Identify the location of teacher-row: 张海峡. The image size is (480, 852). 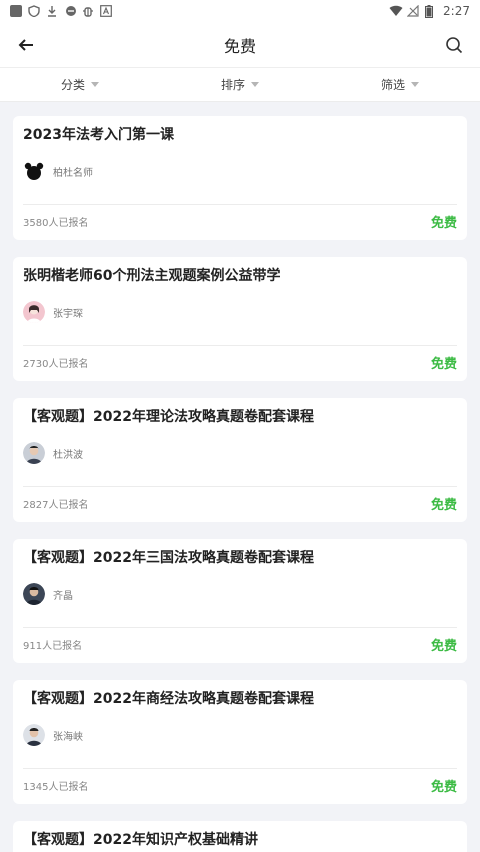
(240, 735).